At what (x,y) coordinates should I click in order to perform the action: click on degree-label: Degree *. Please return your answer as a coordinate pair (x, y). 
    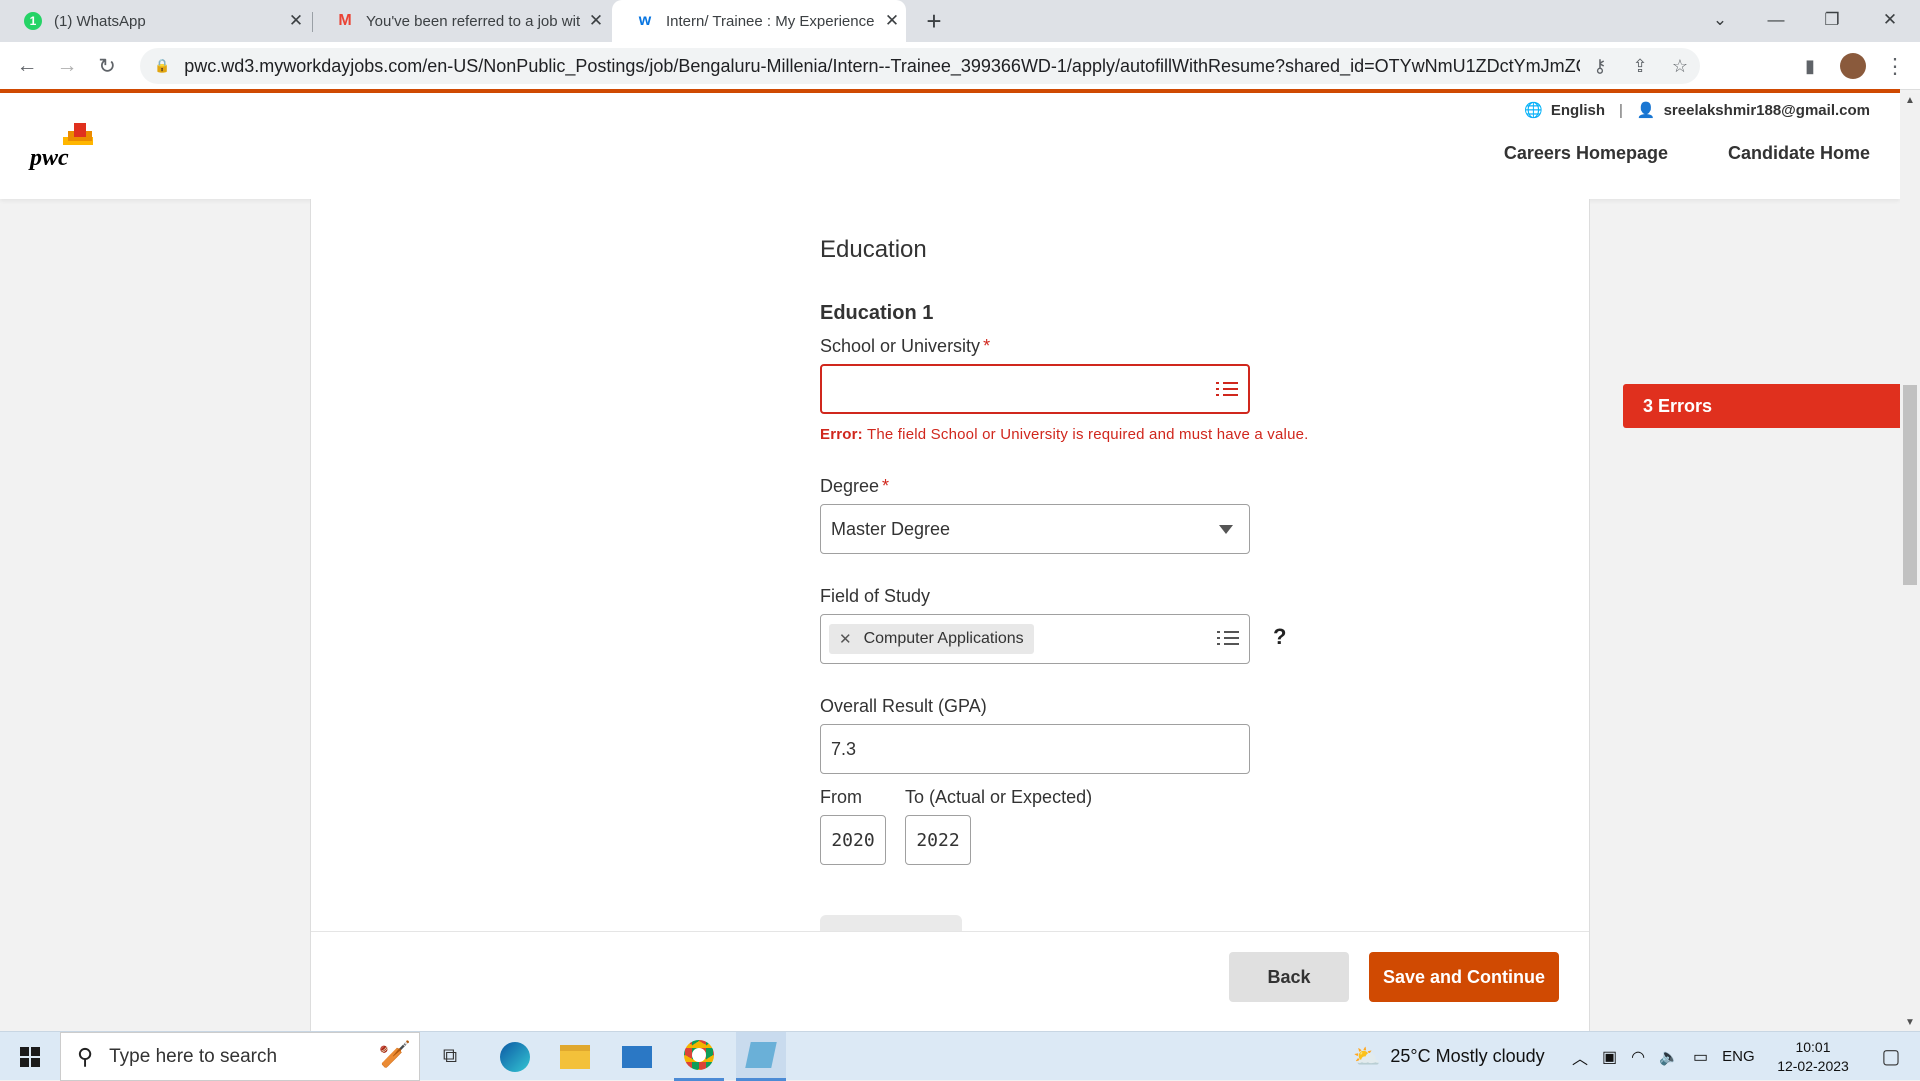
    Looking at the image, I should click on (854, 486).